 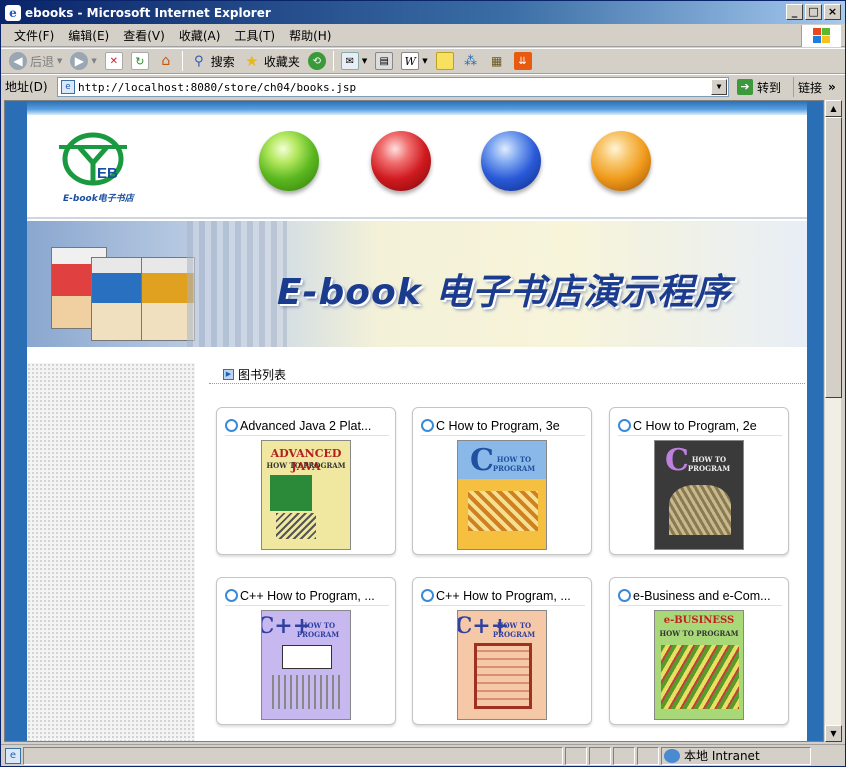 What do you see at coordinates (497, 61) in the screenshot?
I see `research-button: ▦` at bounding box center [497, 61].